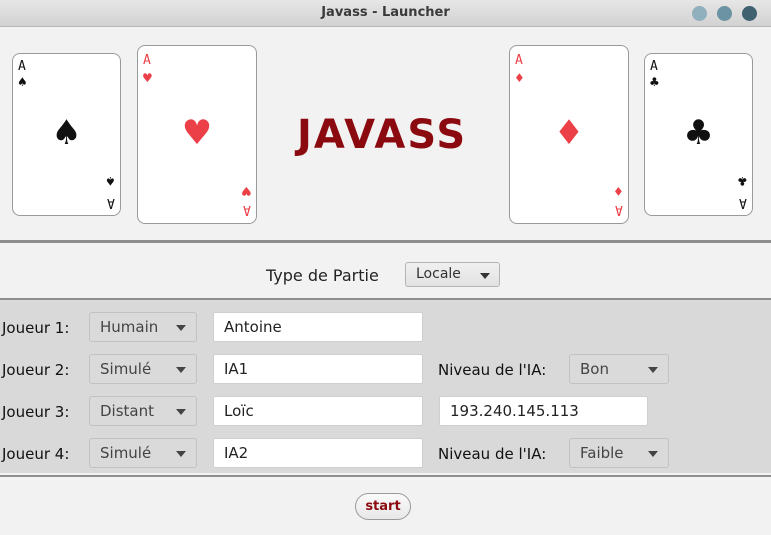 The image size is (771, 535). What do you see at coordinates (126, 453) in the screenshot?
I see `player-4-type-value: Simulé` at bounding box center [126, 453].